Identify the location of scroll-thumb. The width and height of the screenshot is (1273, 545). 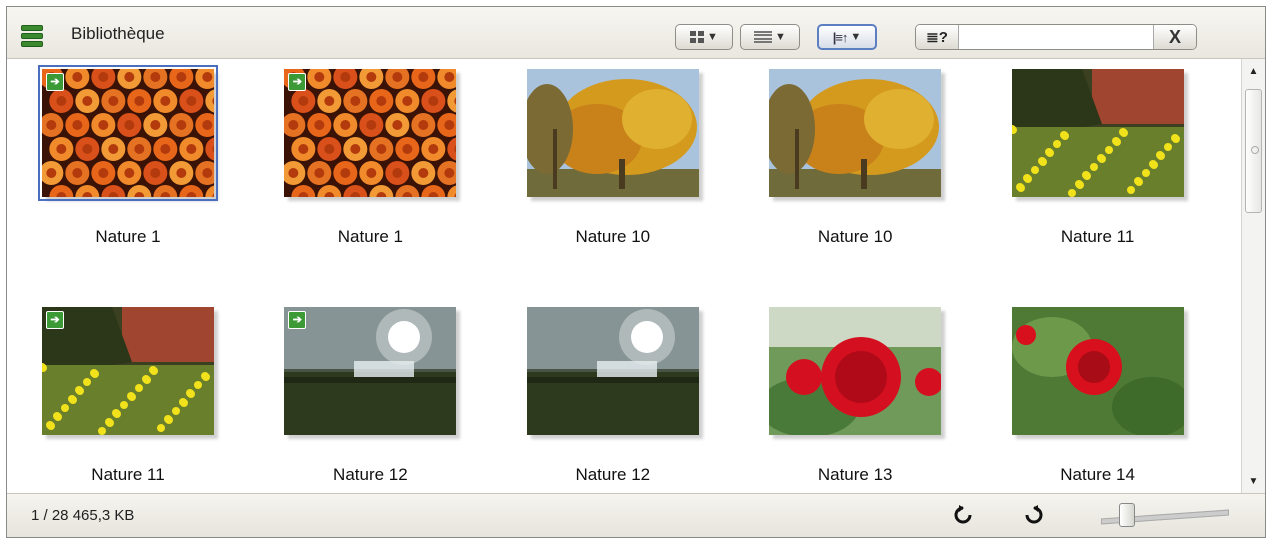
(1253, 151).